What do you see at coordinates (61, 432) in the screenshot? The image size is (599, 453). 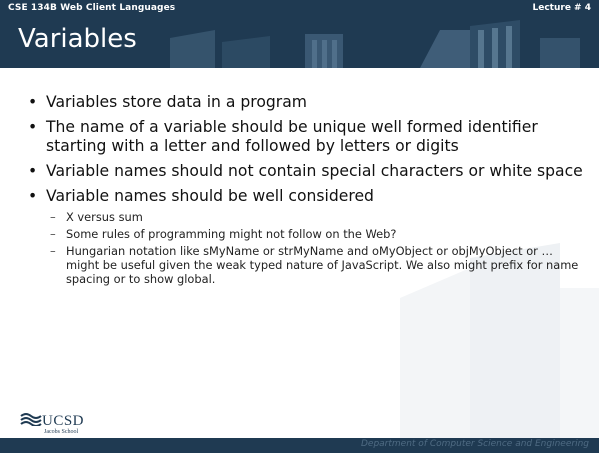 I see `jacobs-school-text: Jacobs School` at bounding box center [61, 432].